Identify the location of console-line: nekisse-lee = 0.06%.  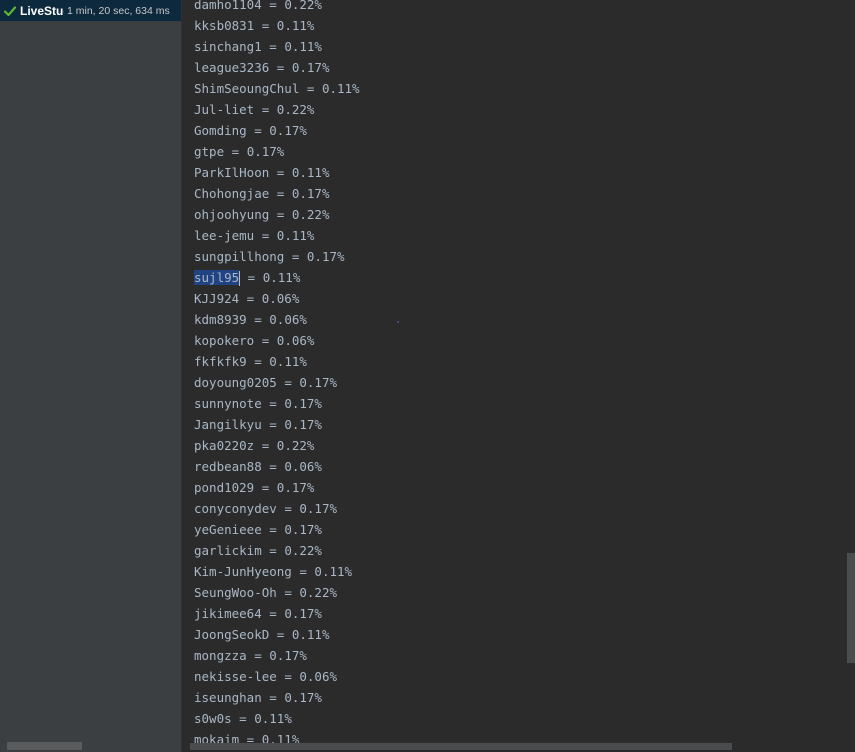
(277, 676).